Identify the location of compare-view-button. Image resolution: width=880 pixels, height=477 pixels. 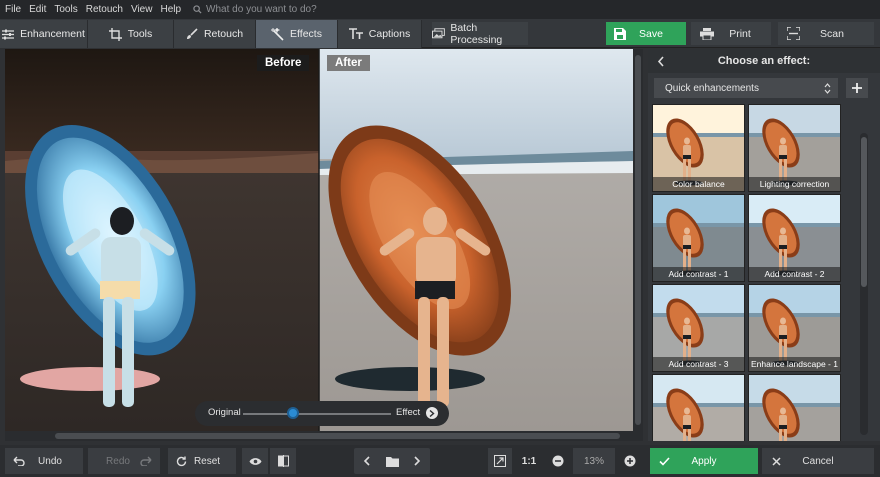
(283, 461).